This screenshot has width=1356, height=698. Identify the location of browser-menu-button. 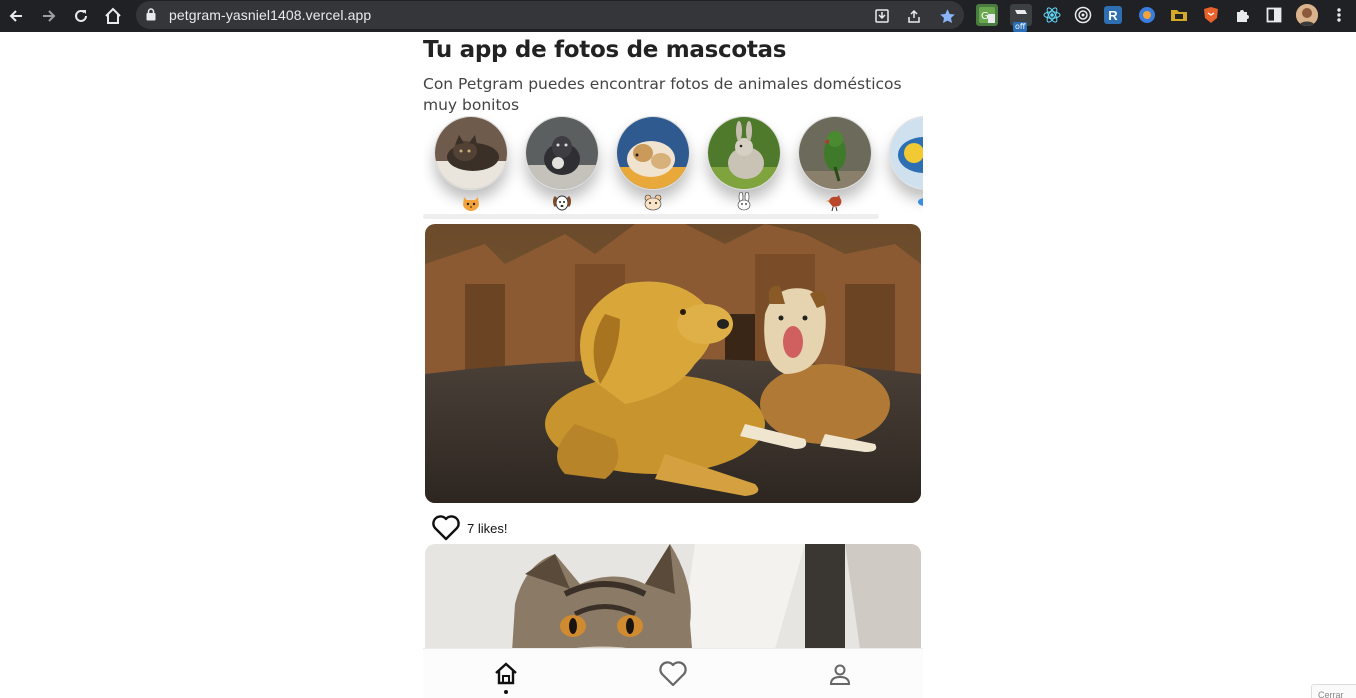
(1339, 15).